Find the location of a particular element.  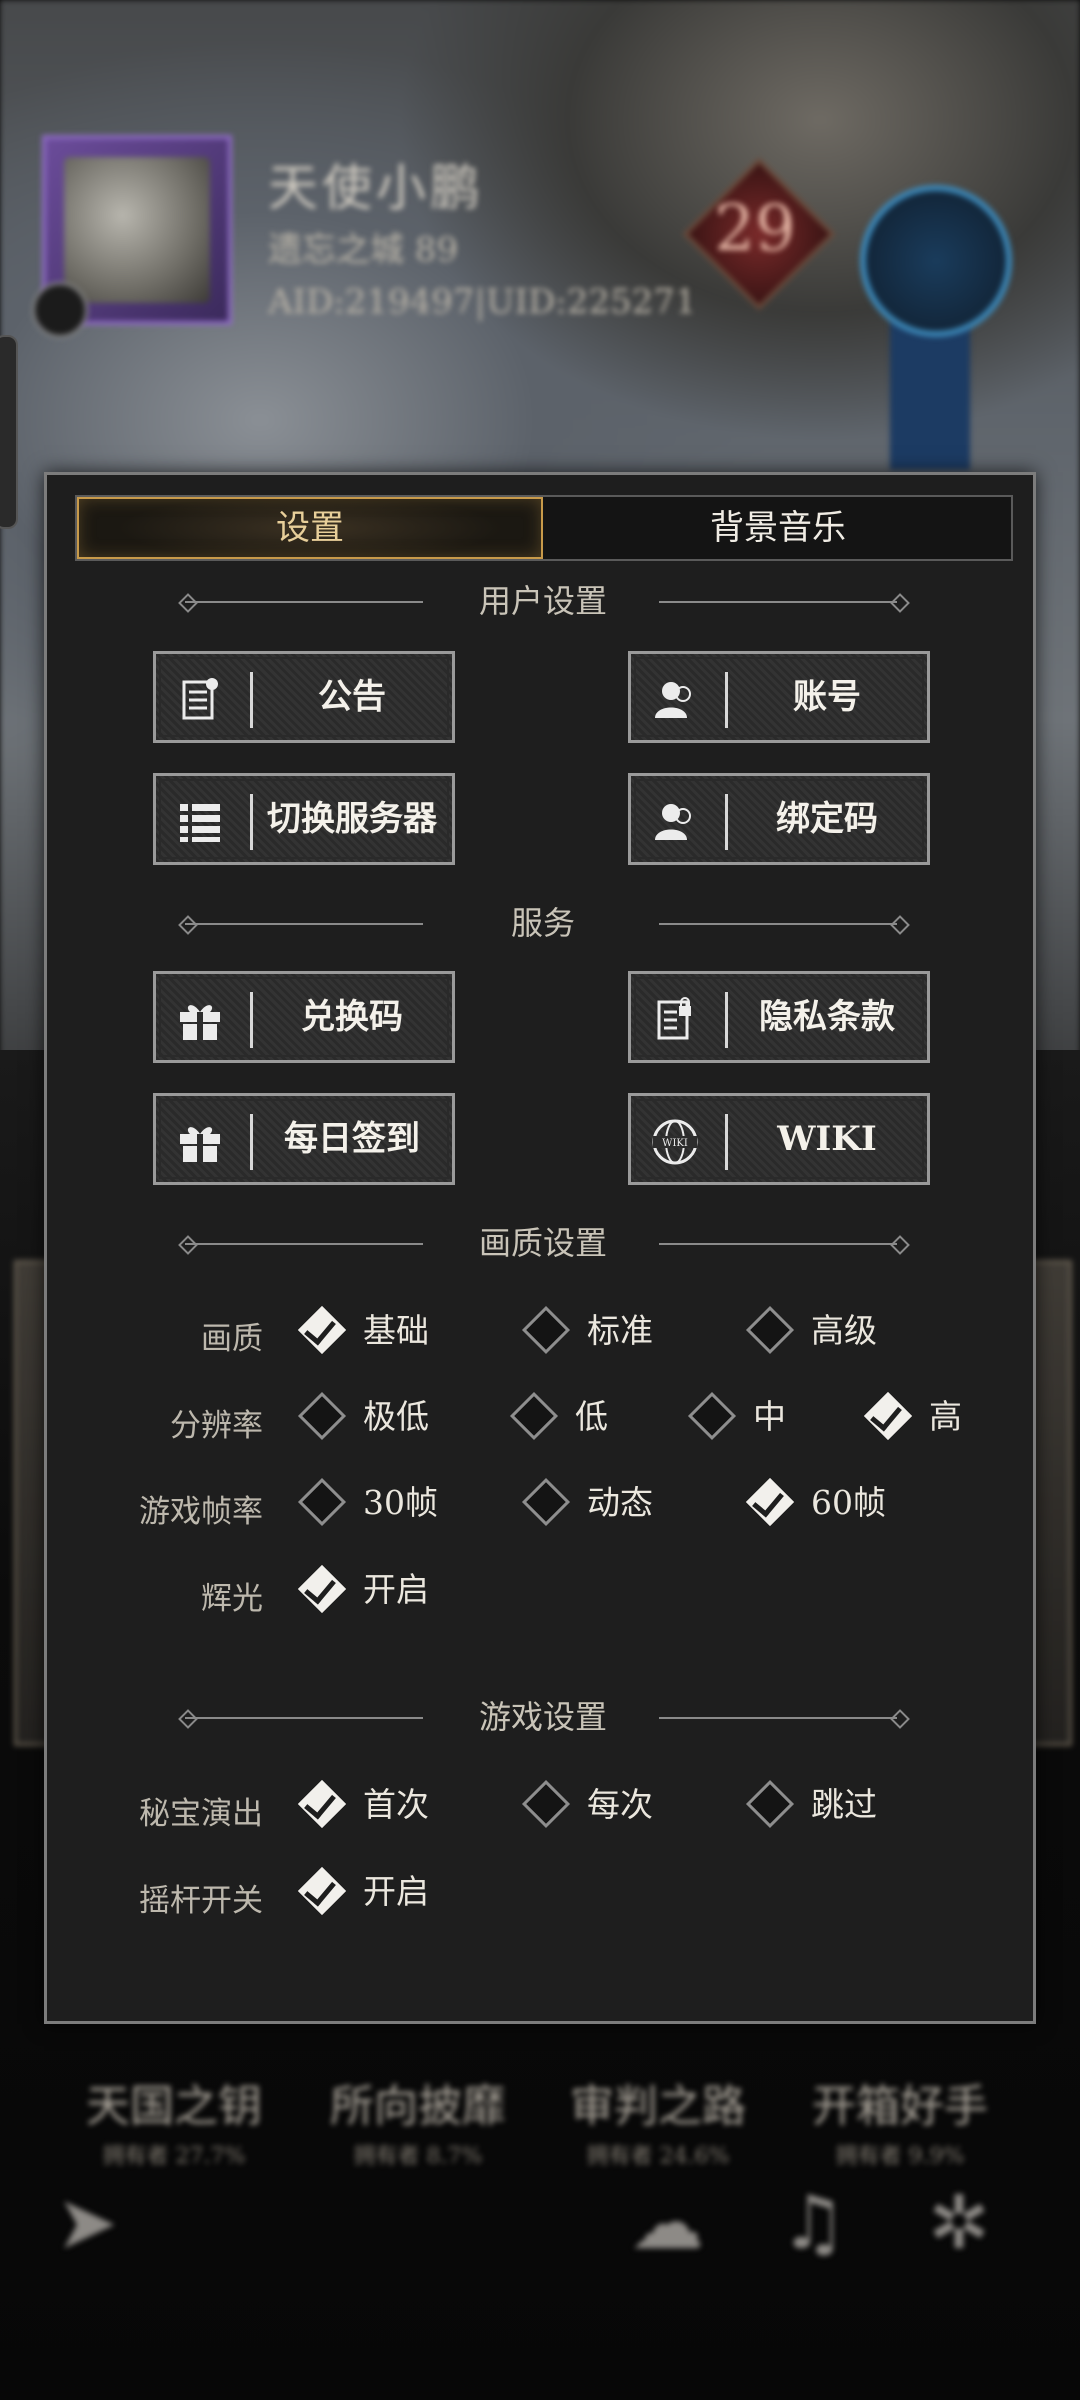

quality-label: 画质 is located at coordinates (232, 1339).